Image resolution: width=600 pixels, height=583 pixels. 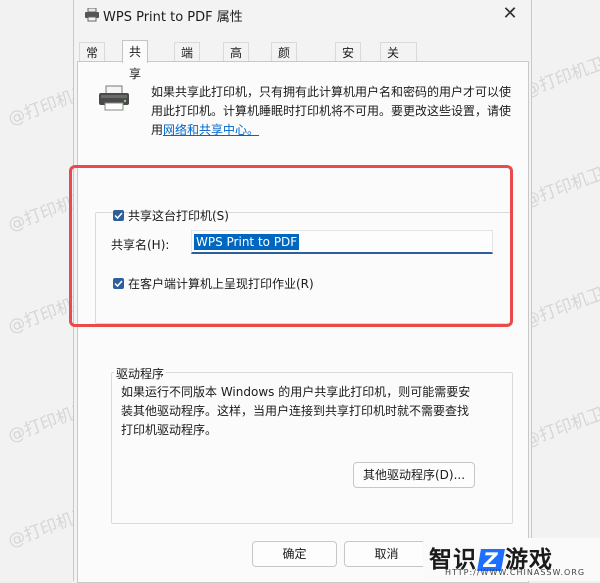 I want to click on tab-sharing: 共享, so click(x=135, y=60).